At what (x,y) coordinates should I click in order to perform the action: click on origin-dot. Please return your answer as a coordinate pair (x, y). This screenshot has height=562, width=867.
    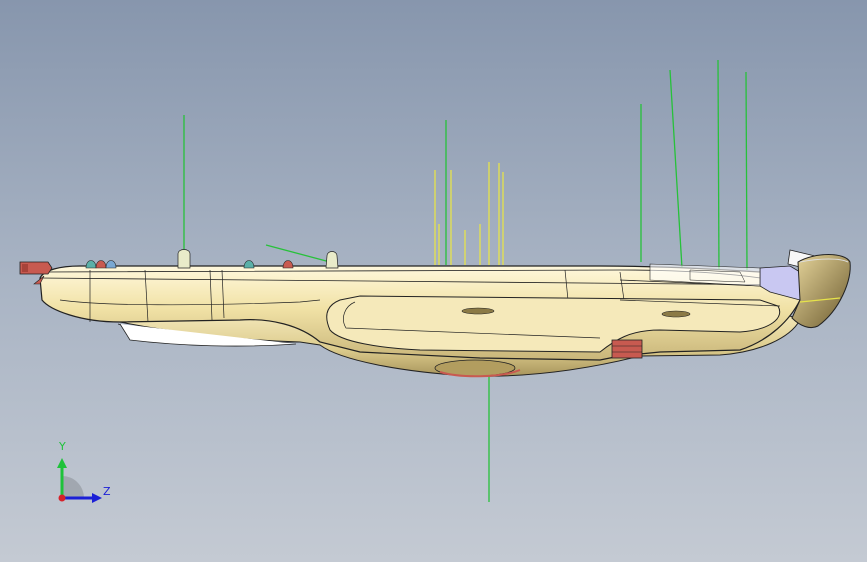
    Looking at the image, I should click on (62, 498).